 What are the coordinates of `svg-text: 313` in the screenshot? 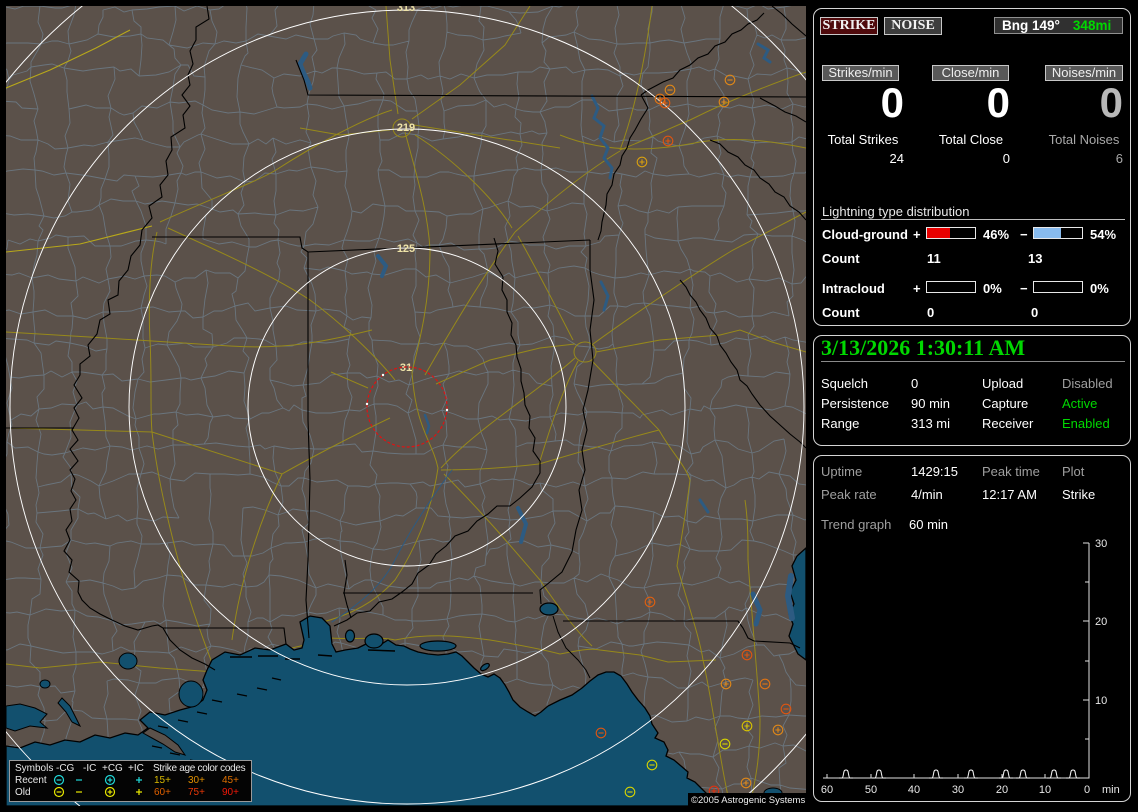 It's located at (406, 10).